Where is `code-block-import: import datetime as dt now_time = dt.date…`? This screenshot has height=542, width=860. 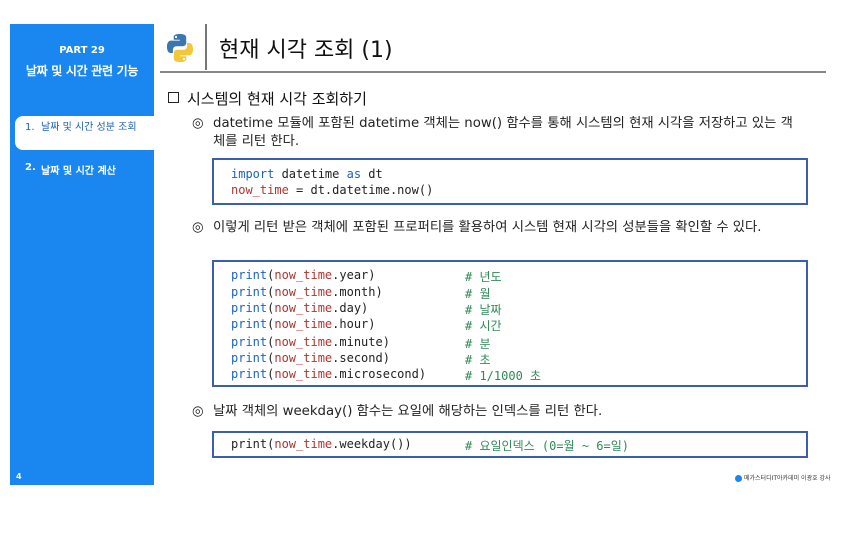
code-block-import: import datetime as dt now_time = dt.date… is located at coordinates (510, 181).